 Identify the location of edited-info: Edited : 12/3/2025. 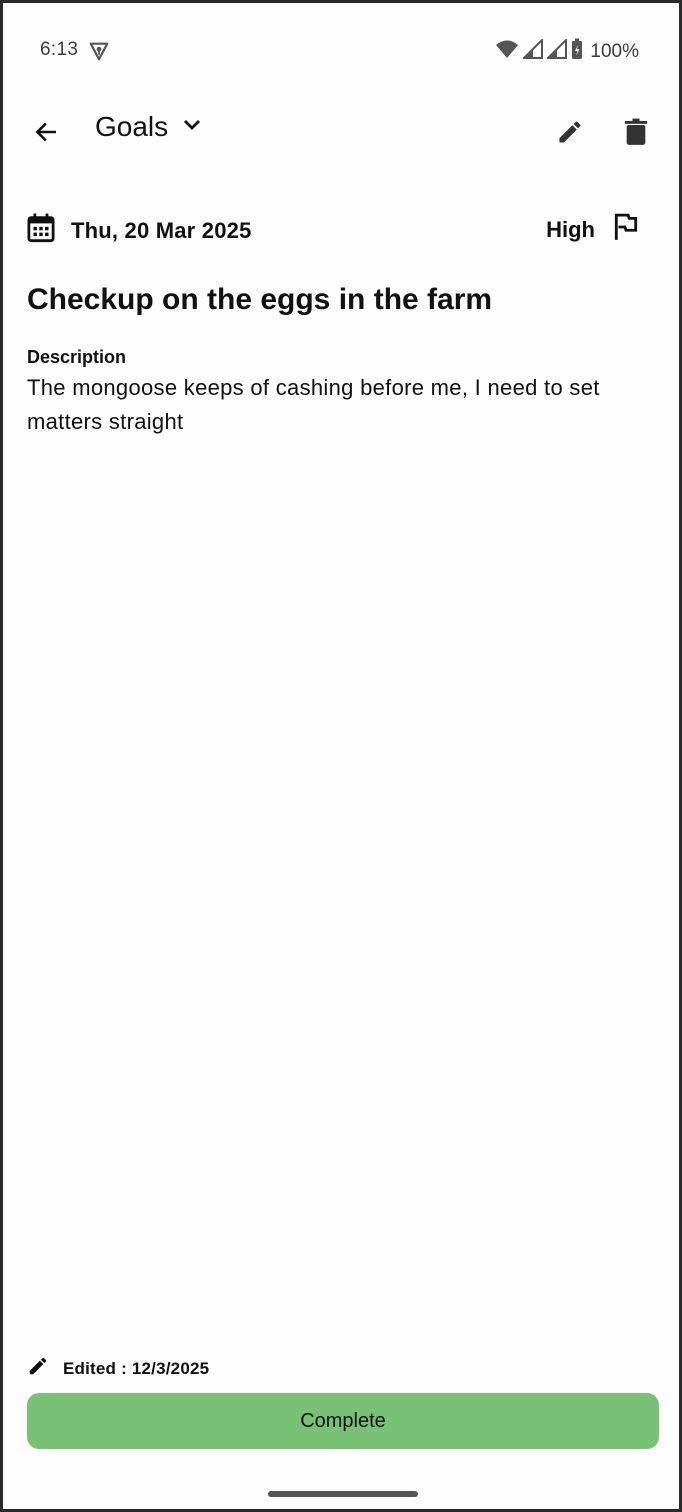
(118, 1368).